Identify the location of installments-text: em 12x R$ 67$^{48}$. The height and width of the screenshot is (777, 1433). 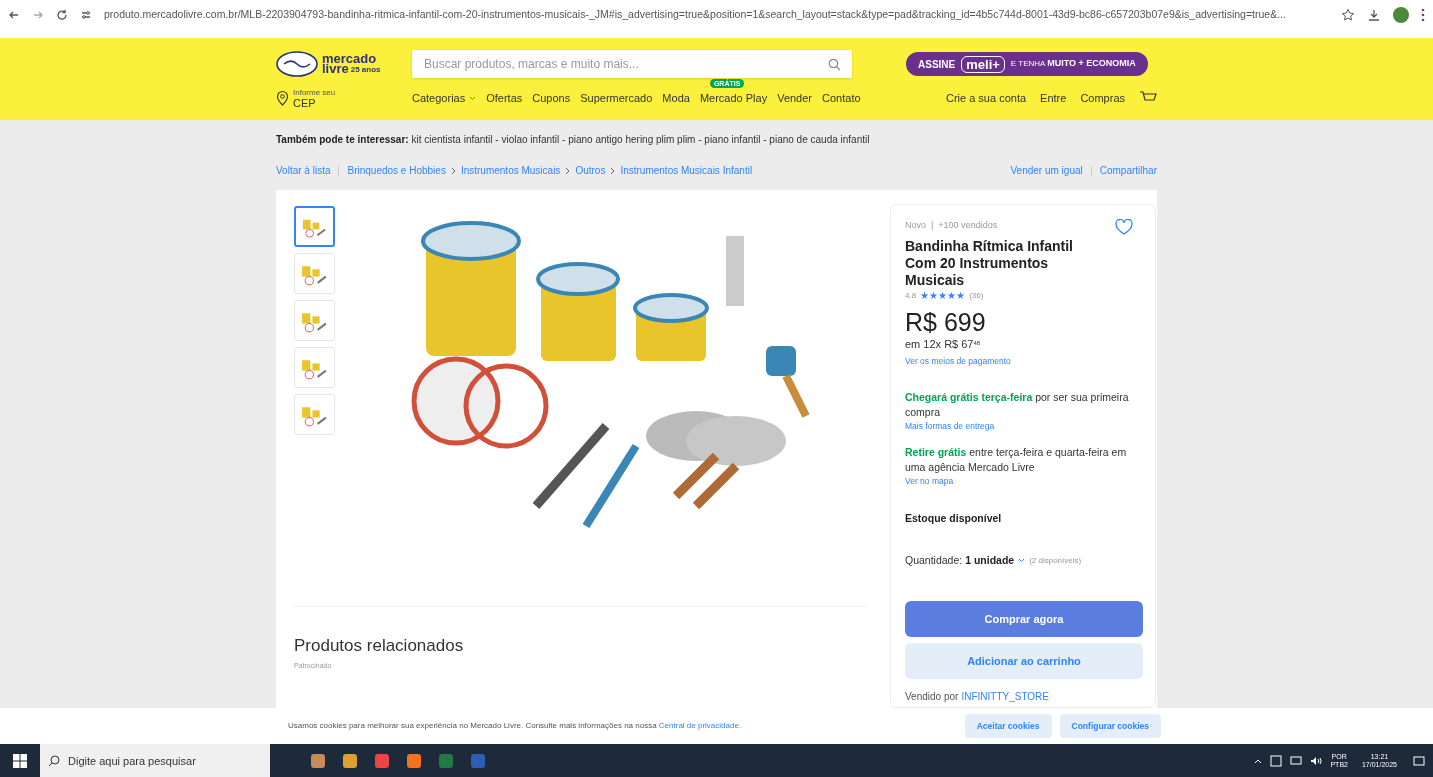
(943, 344).